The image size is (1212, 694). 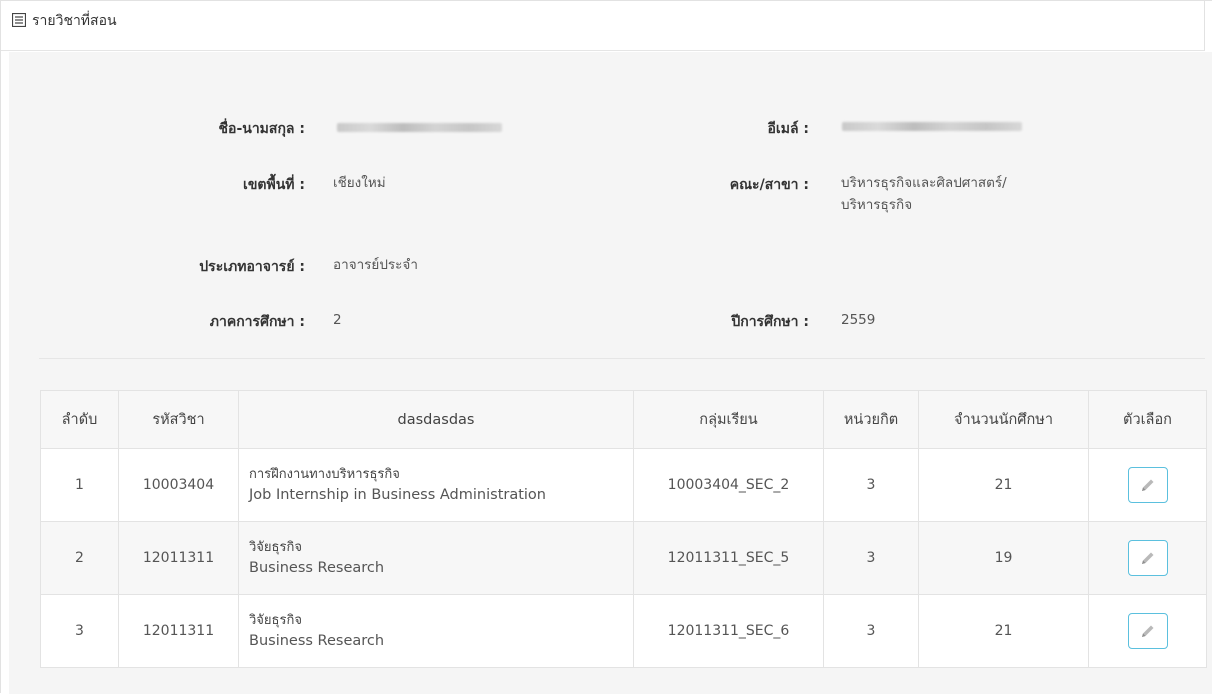 I want to click on semester-label: ภาคการศึกษา :, so click(x=257, y=322).